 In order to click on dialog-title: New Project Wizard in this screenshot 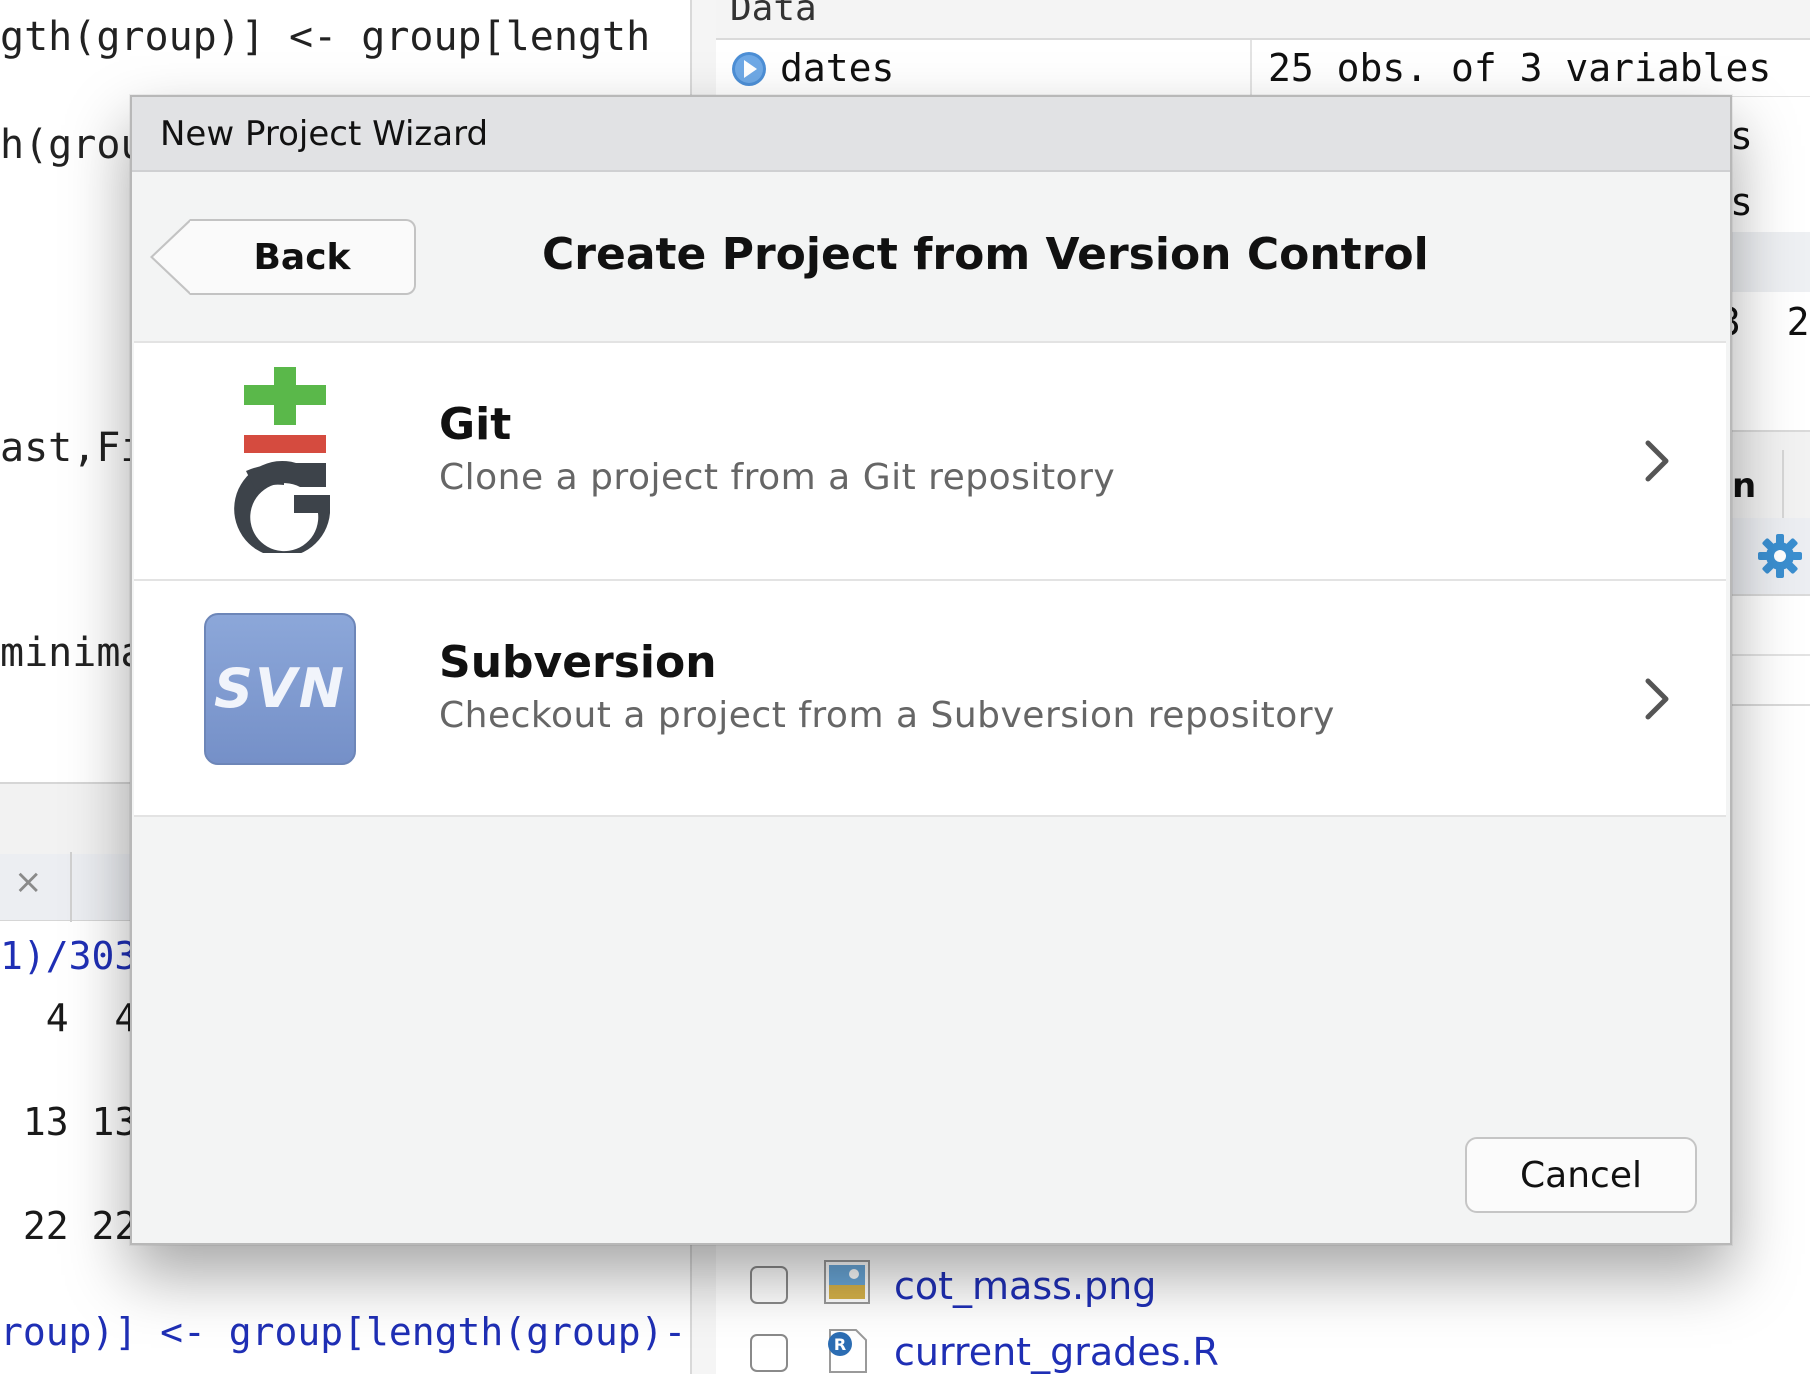, I will do `click(324, 134)`.